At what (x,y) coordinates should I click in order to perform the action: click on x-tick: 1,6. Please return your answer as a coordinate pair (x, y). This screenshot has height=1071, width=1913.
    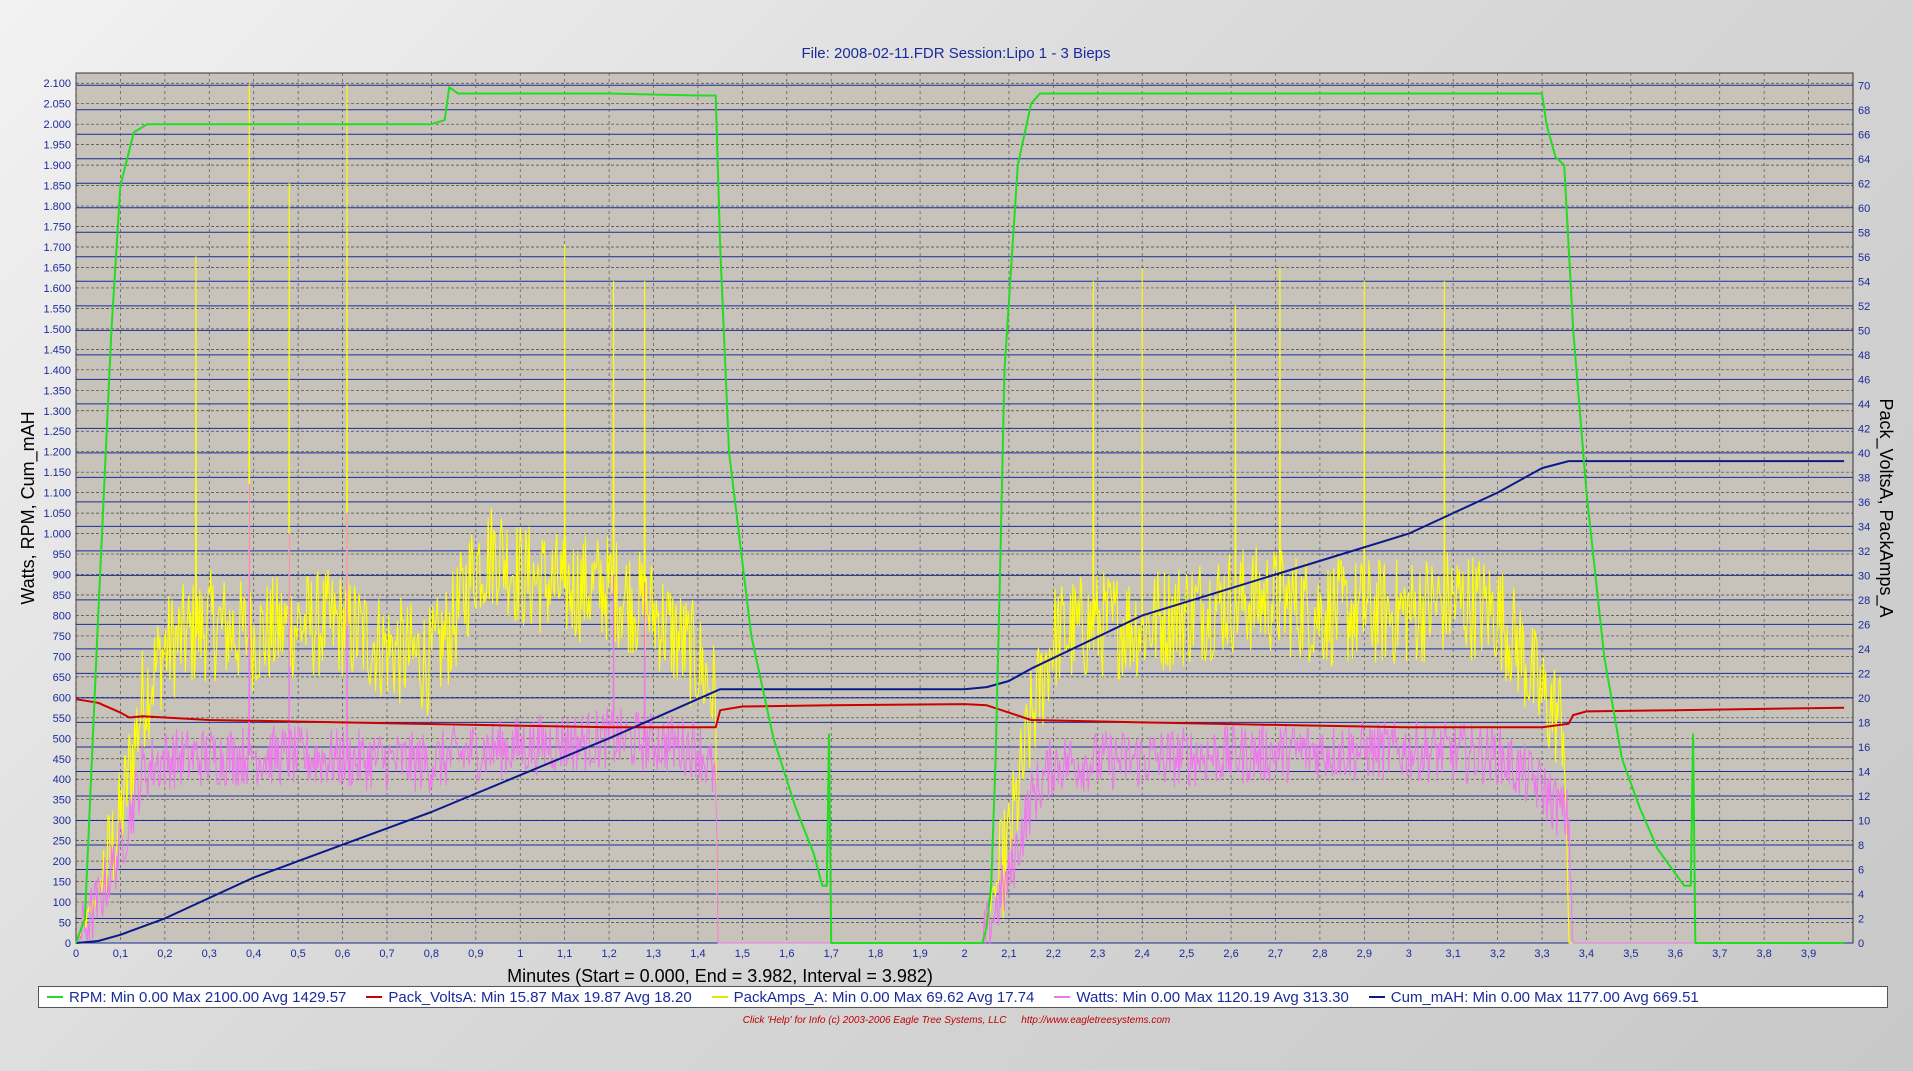
    Looking at the image, I should click on (786, 954).